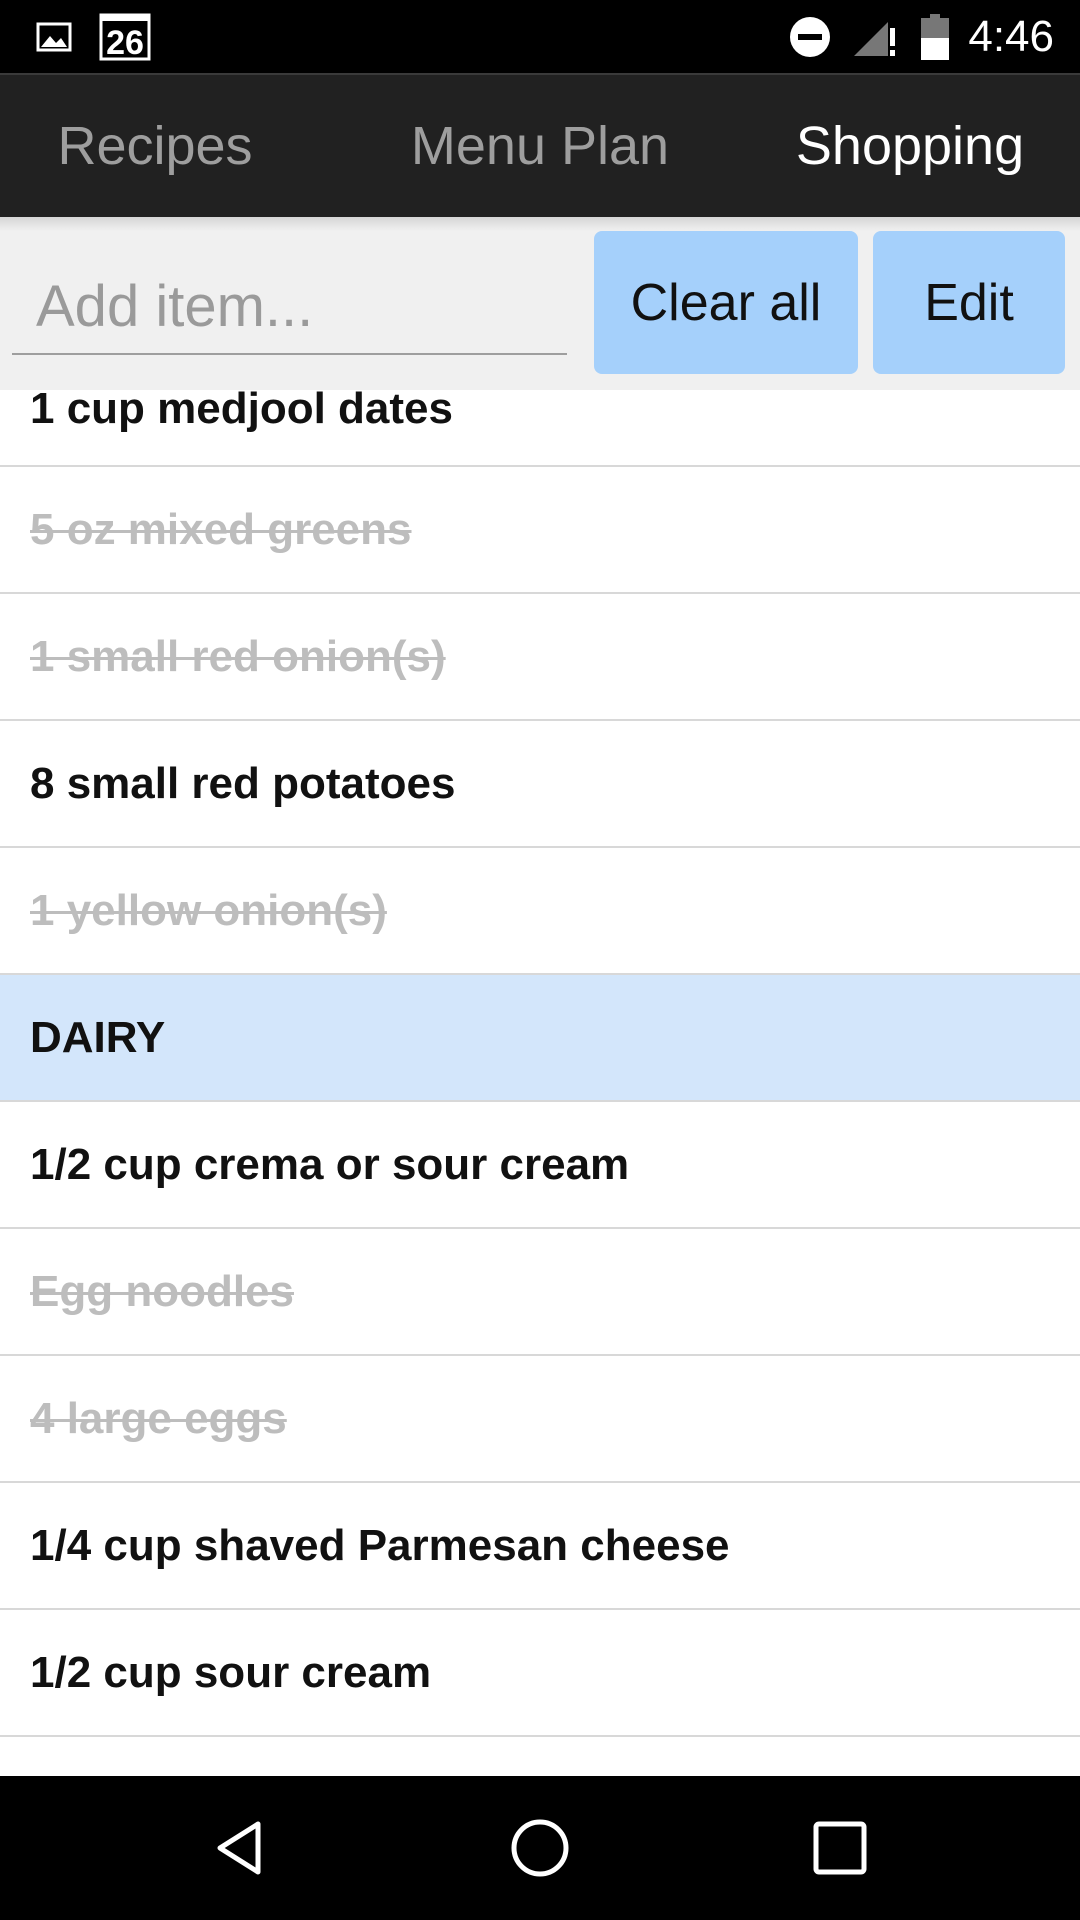  Describe the element at coordinates (98, 1037) in the screenshot. I see `category-label: DAIRY` at that location.